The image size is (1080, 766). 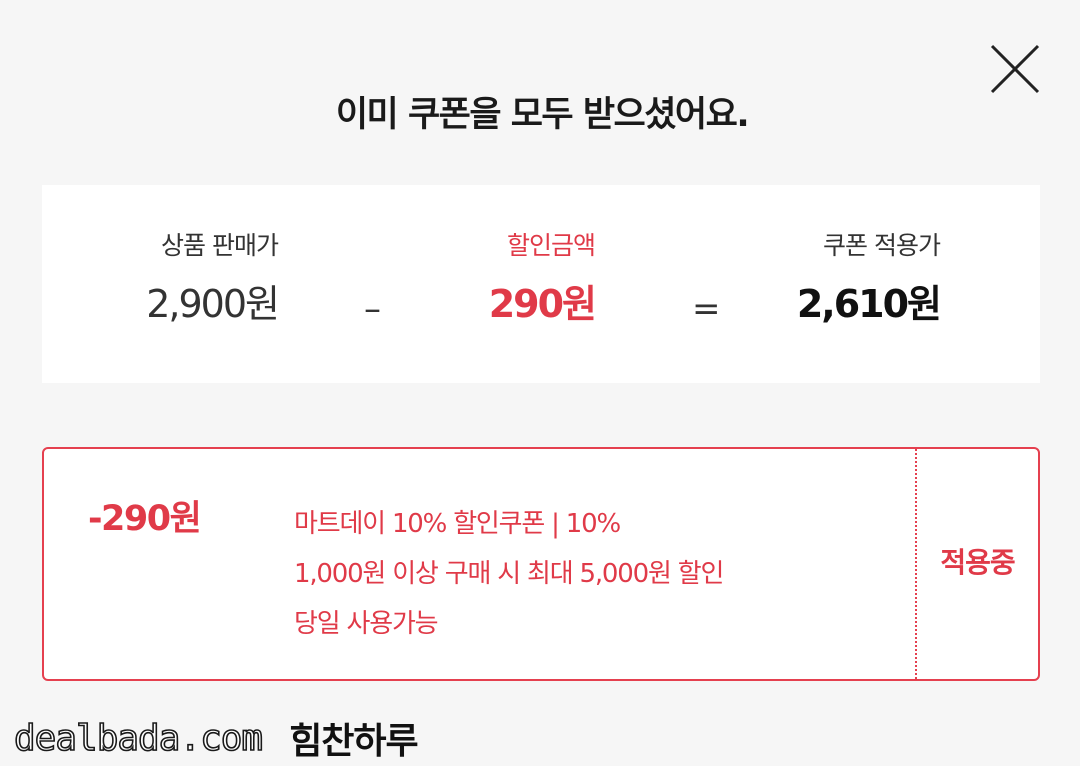 What do you see at coordinates (138, 738) in the screenshot?
I see `watermark-site: dealbada.com` at bounding box center [138, 738].